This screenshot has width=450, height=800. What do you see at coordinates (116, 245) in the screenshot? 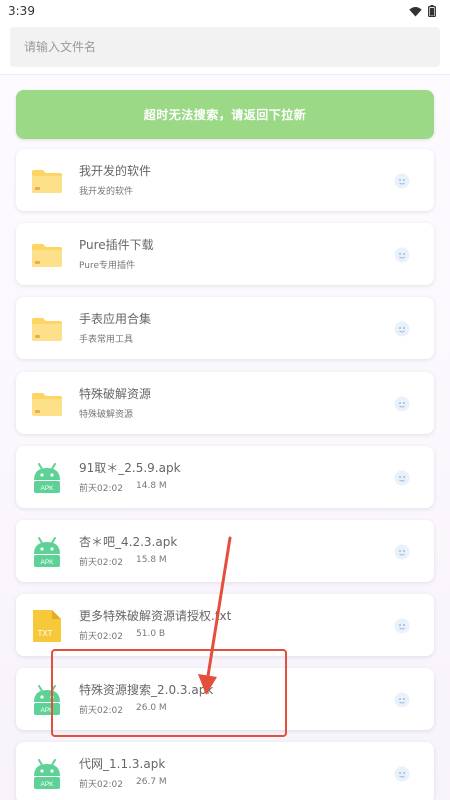
I see `item-title: Pure插件下载` at bounding box center [116, 245].